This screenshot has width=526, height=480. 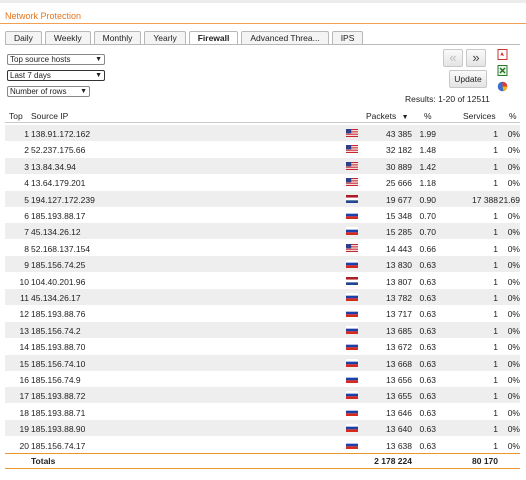 What do you see at coordinates (262, 133) in the screenshot?
I see `table-row: 1 138.91.172.162 43 385 1.99 1 0%` at bounding box center [262, 133].